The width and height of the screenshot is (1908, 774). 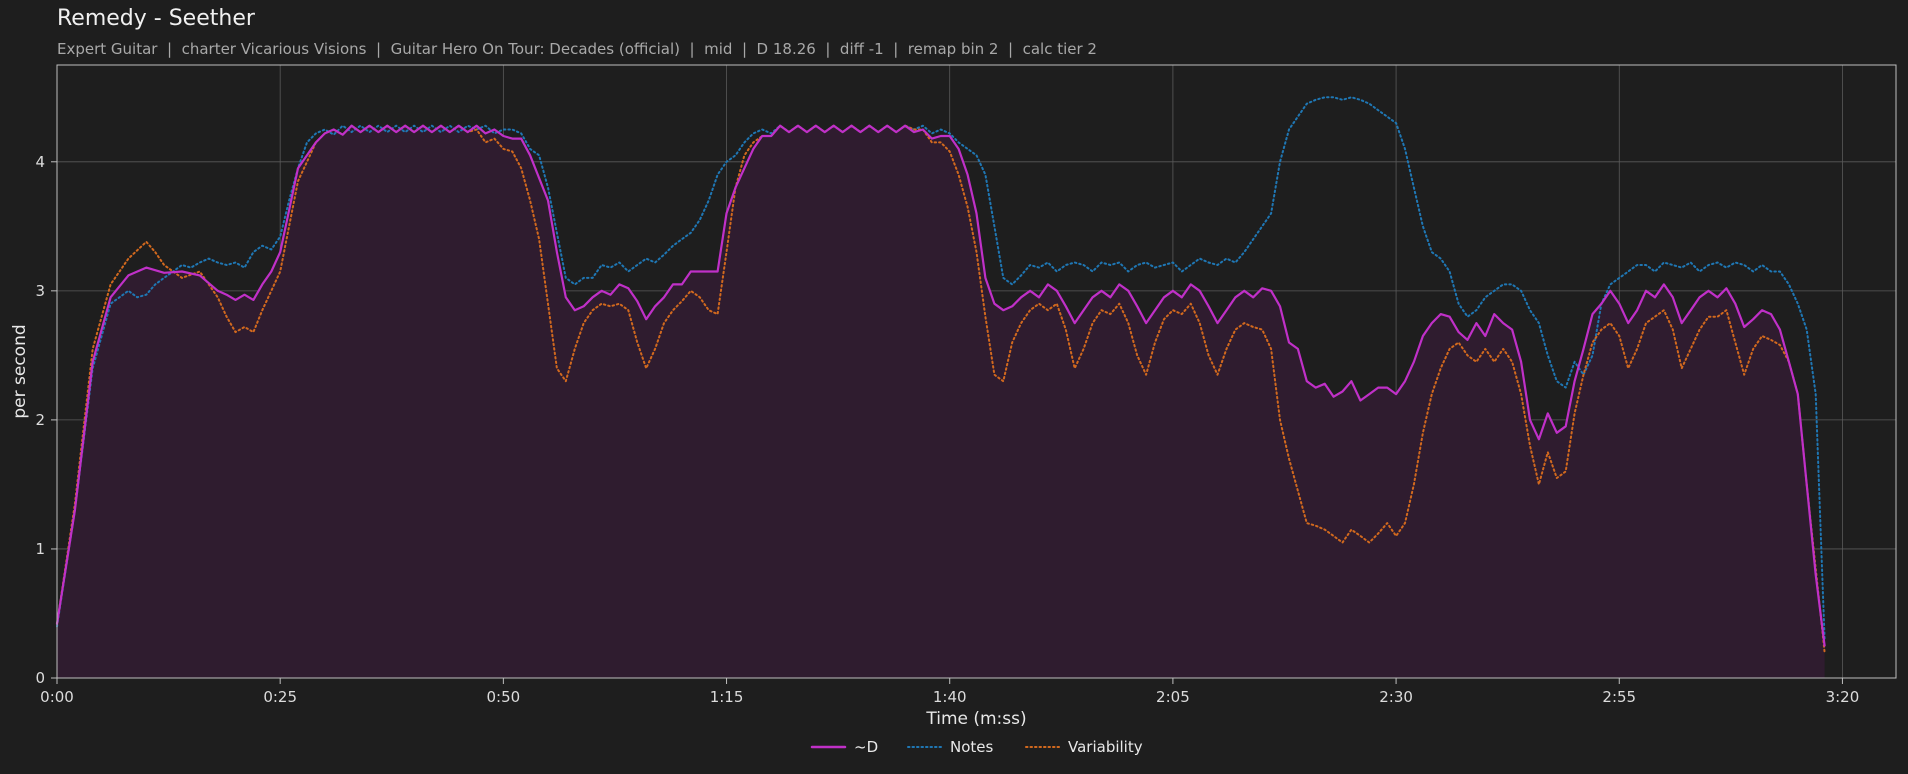 I want to click on x-tick-label: 2:55, so click(x=1619, y=697).